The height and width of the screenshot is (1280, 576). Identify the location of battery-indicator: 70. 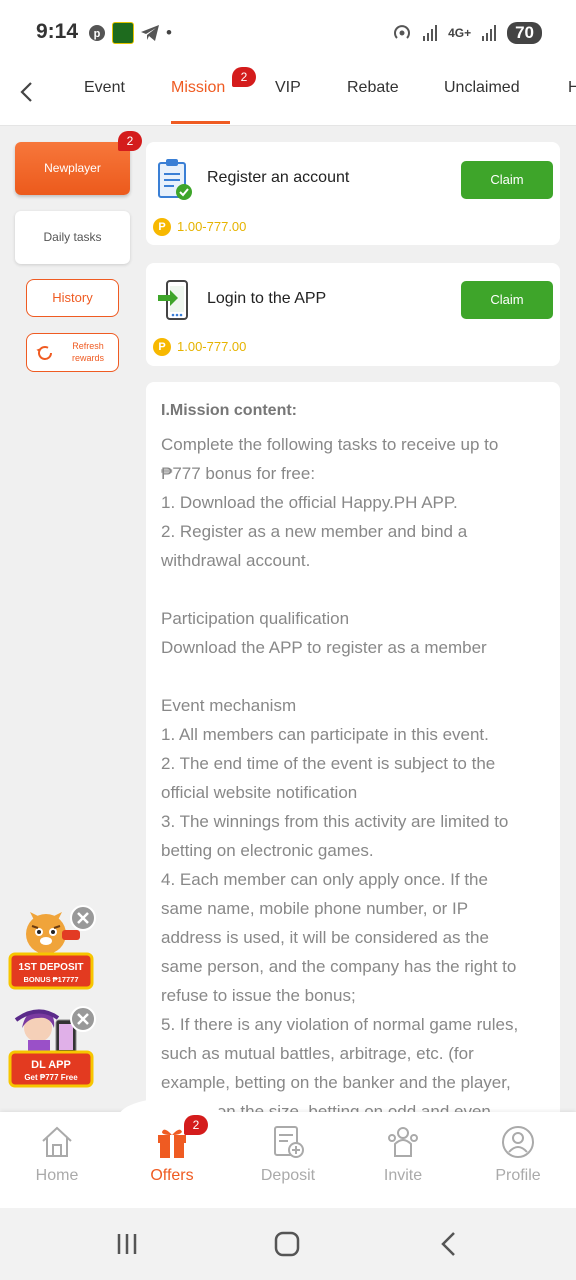
(524, 33).